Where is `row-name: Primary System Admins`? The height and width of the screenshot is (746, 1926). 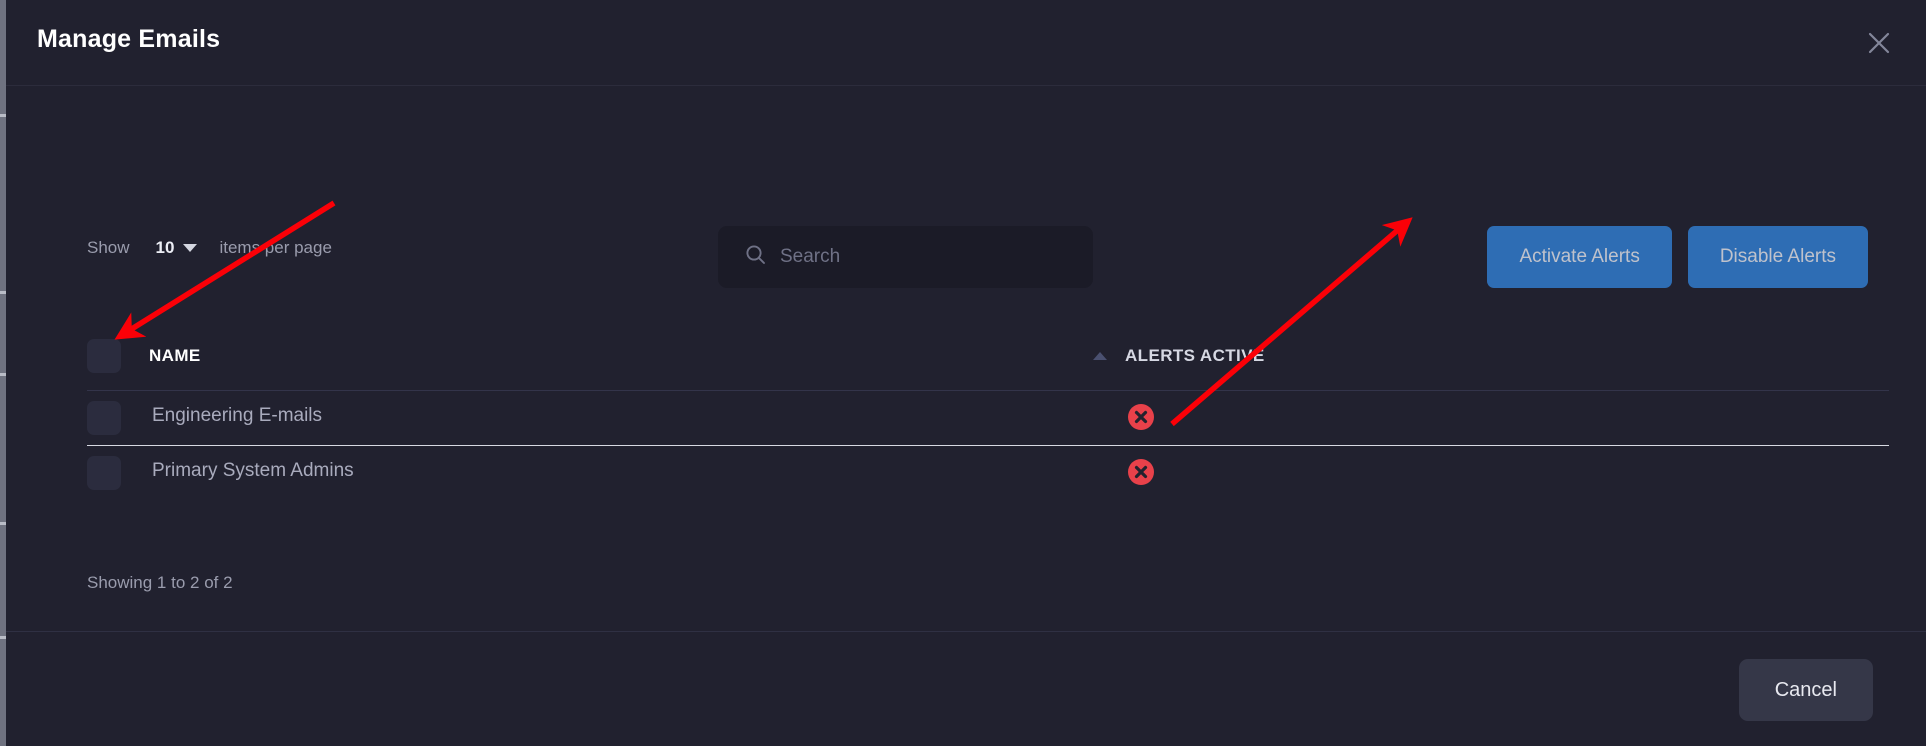
row-name: Primary System Admins is located at coordinates (253, 470).